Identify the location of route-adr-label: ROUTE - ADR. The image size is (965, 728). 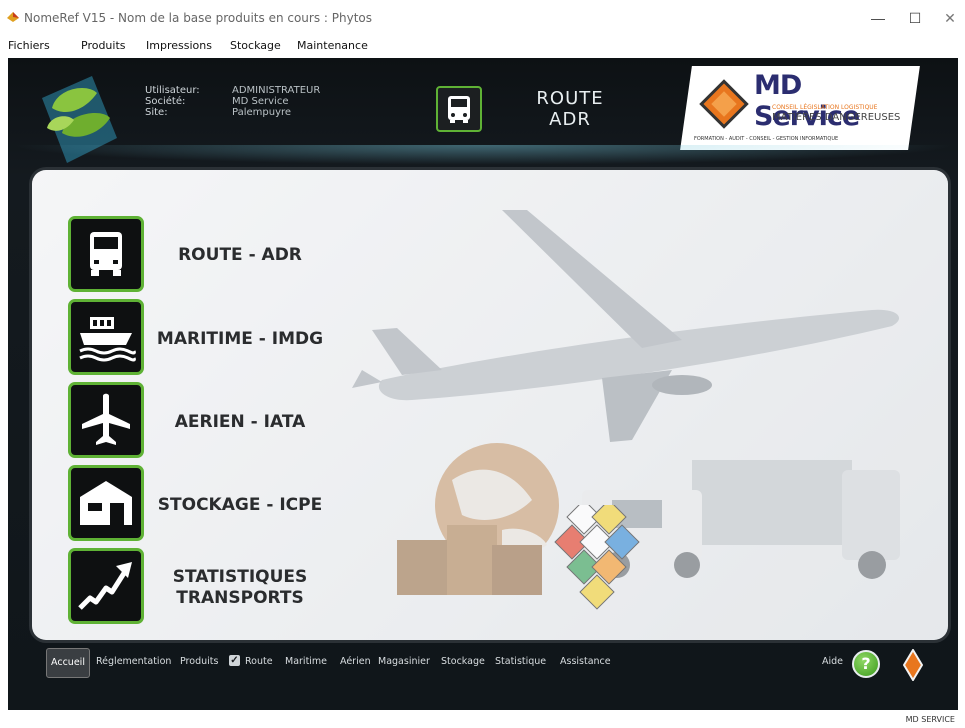
(240, 255).